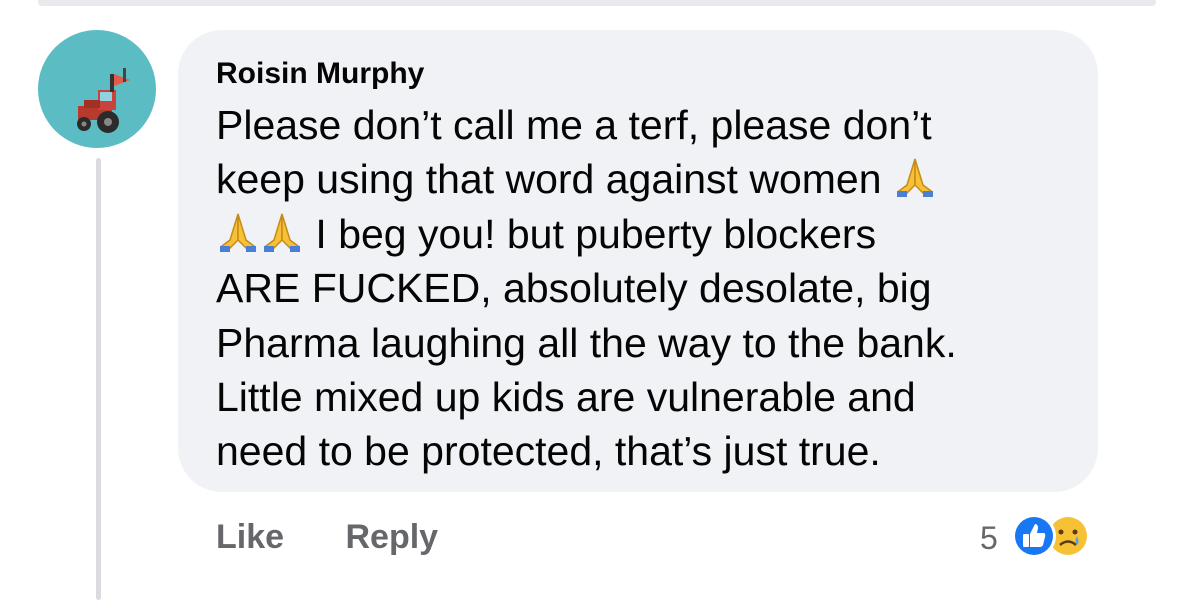 The width and height of the screenshot is (1192, 600). Describe the element at coordinates (642, 74) in the screenshot. I see `comment-author: Roisin Murphy` at that location.